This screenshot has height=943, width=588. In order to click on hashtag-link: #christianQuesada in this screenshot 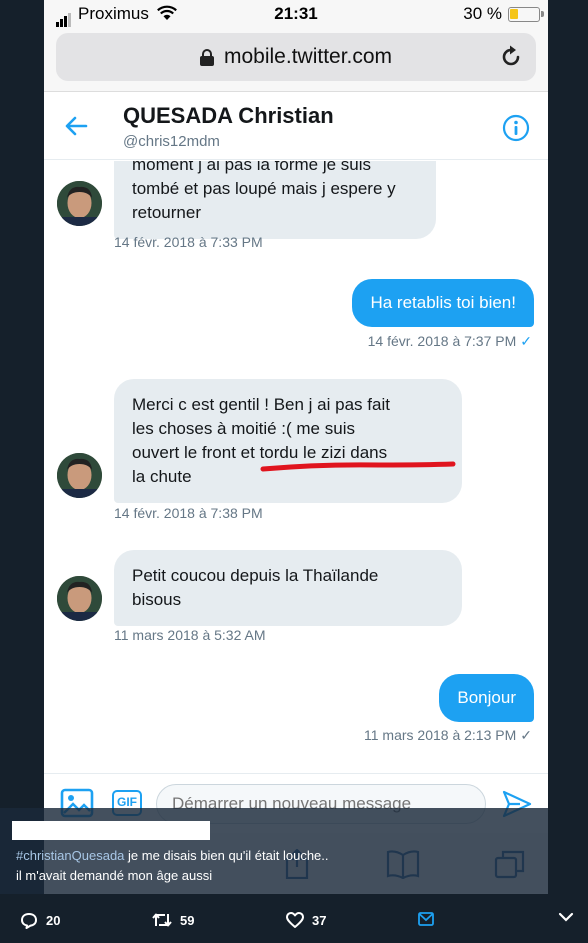, I will do `click(70, 855)`.